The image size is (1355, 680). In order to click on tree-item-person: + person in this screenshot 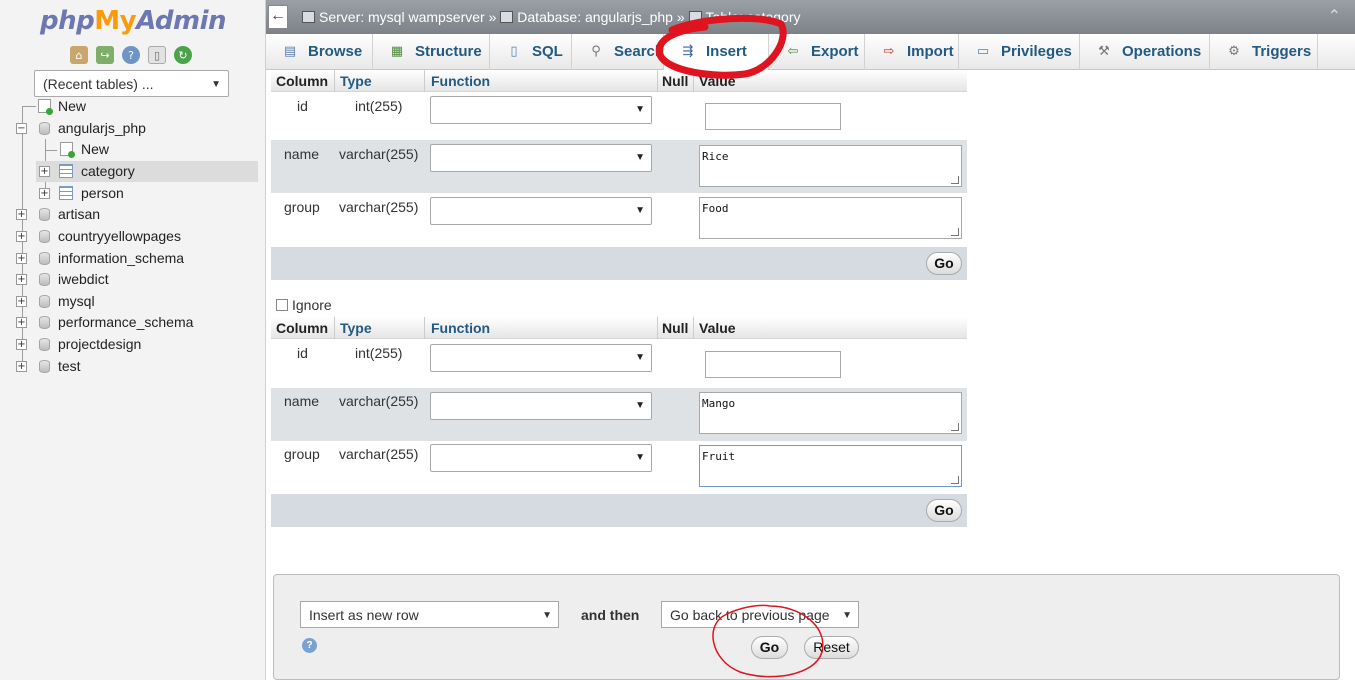, I will do `click(133, 193)`.